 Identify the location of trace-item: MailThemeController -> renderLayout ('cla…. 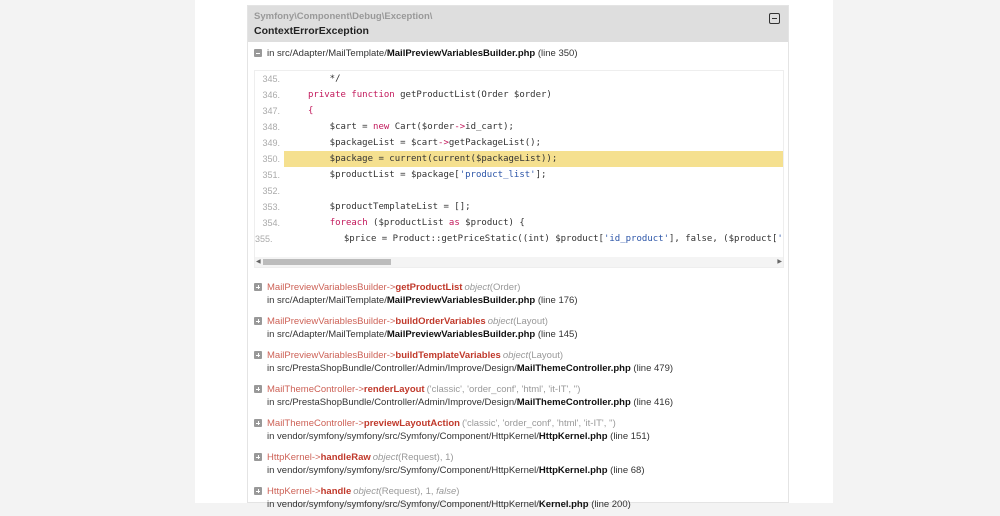
(518, 397).